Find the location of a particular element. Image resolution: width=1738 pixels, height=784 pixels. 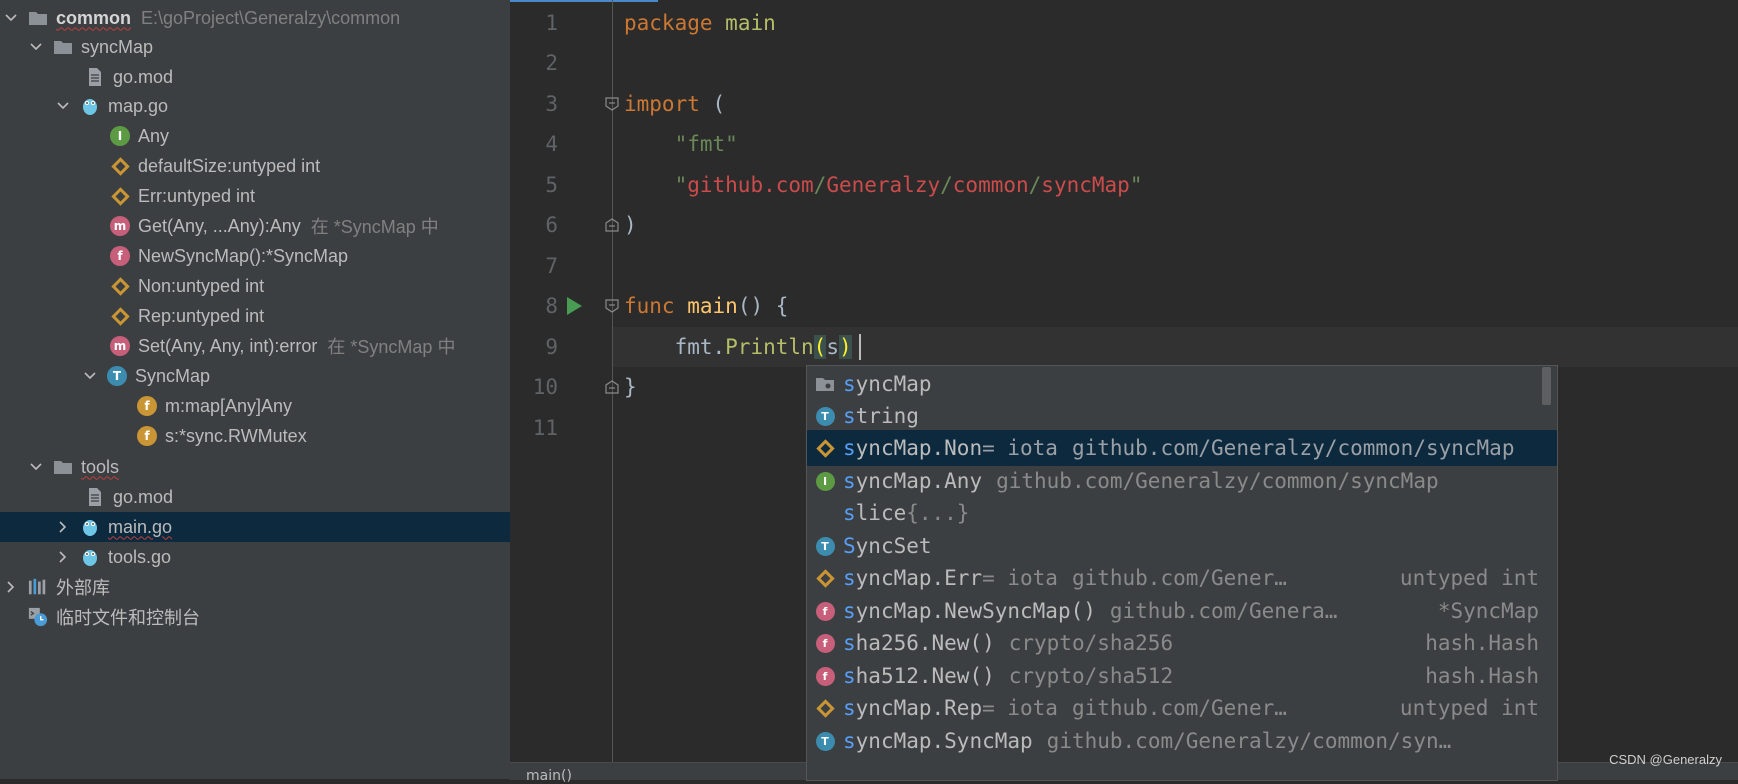

code-line-9: fmt.Println(s) is located at coordinates (738, 347).